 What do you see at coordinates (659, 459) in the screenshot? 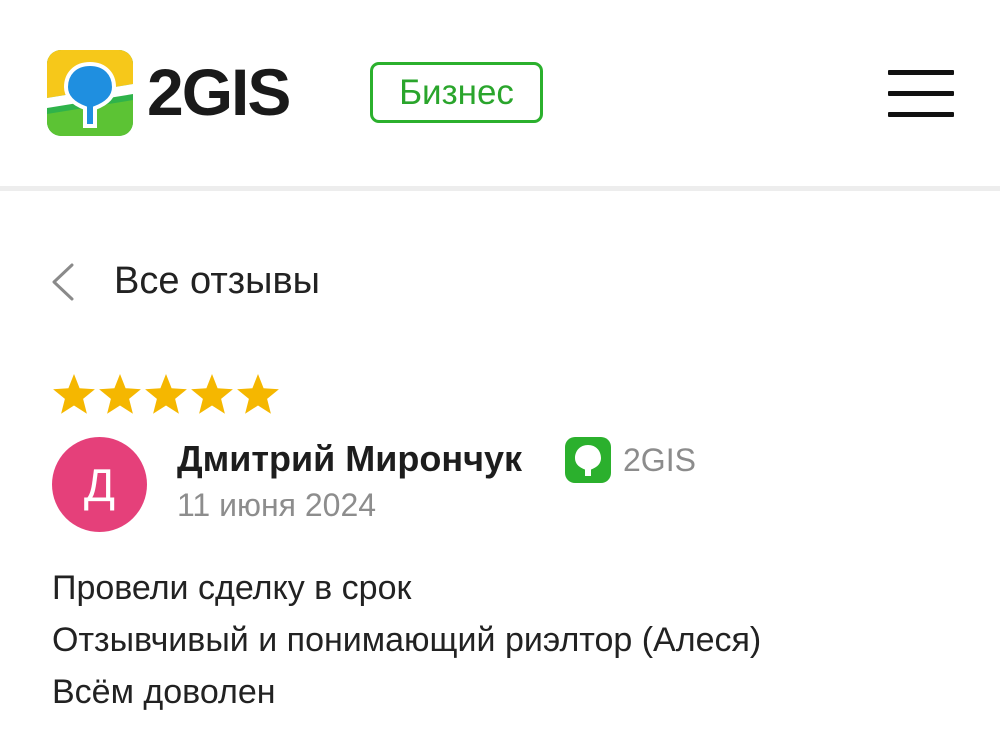
I see `review-source-label: 2GIS` at bounding box center [659, 459].